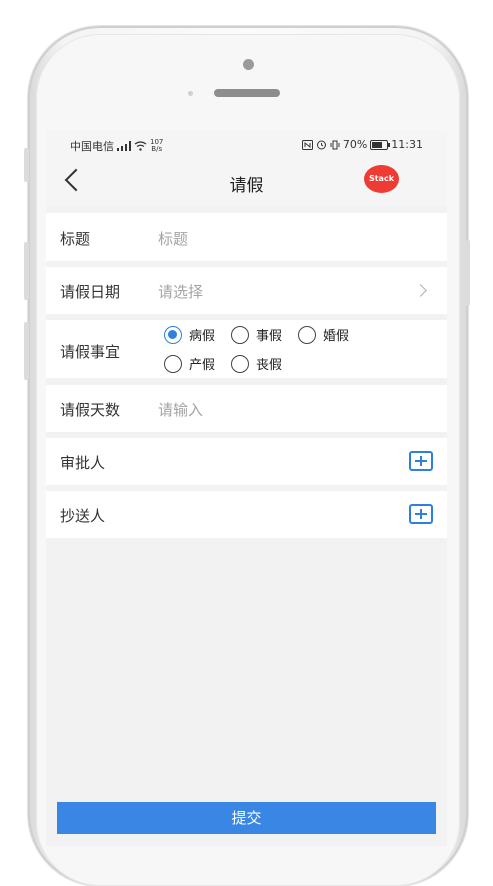 This screenshot has height=886, width=493. Describe the element at coordinates (90, 292) in the screenshot. I see `leave-date-label: 请假日期` at that location.